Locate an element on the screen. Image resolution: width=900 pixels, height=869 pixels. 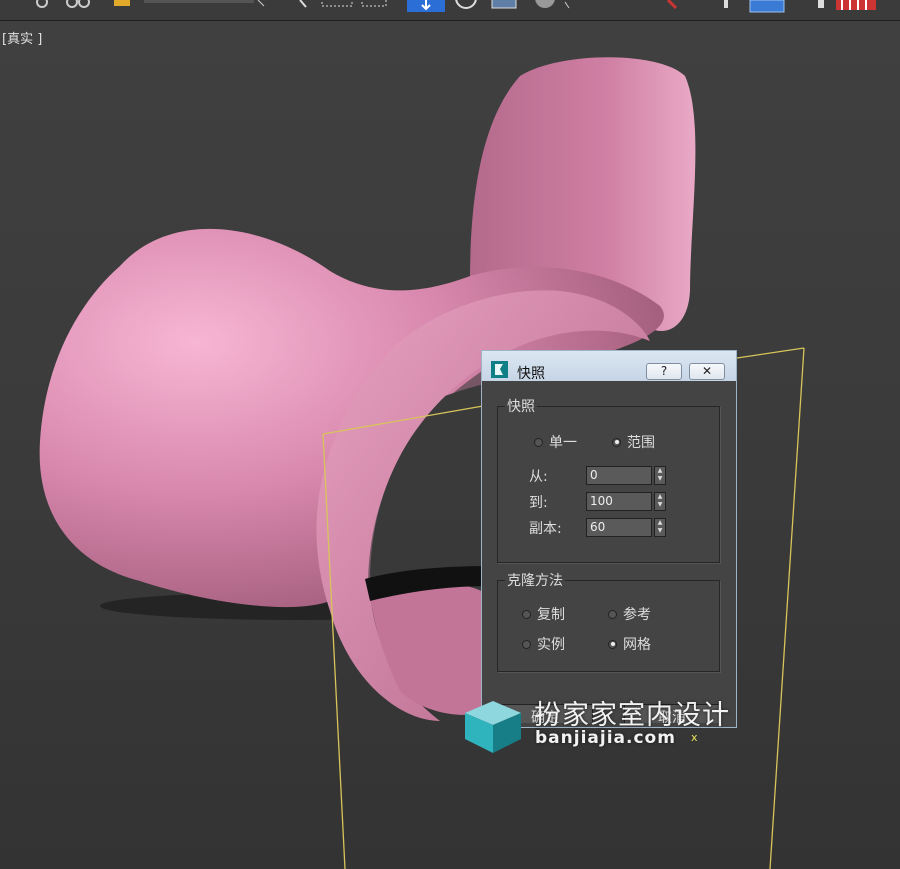
dialog-titlebar: 快照 ? ✕ is located at coordinates (609, 366).